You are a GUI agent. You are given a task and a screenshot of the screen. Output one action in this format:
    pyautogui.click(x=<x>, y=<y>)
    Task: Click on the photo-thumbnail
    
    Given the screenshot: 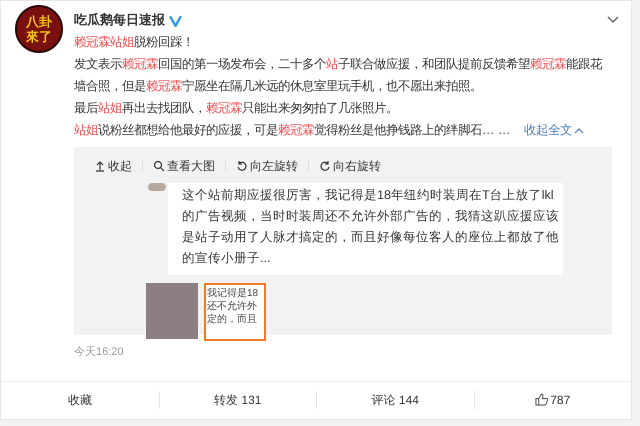 What is the action you would take?
    pyautogui.click(x=172, y=311)
    